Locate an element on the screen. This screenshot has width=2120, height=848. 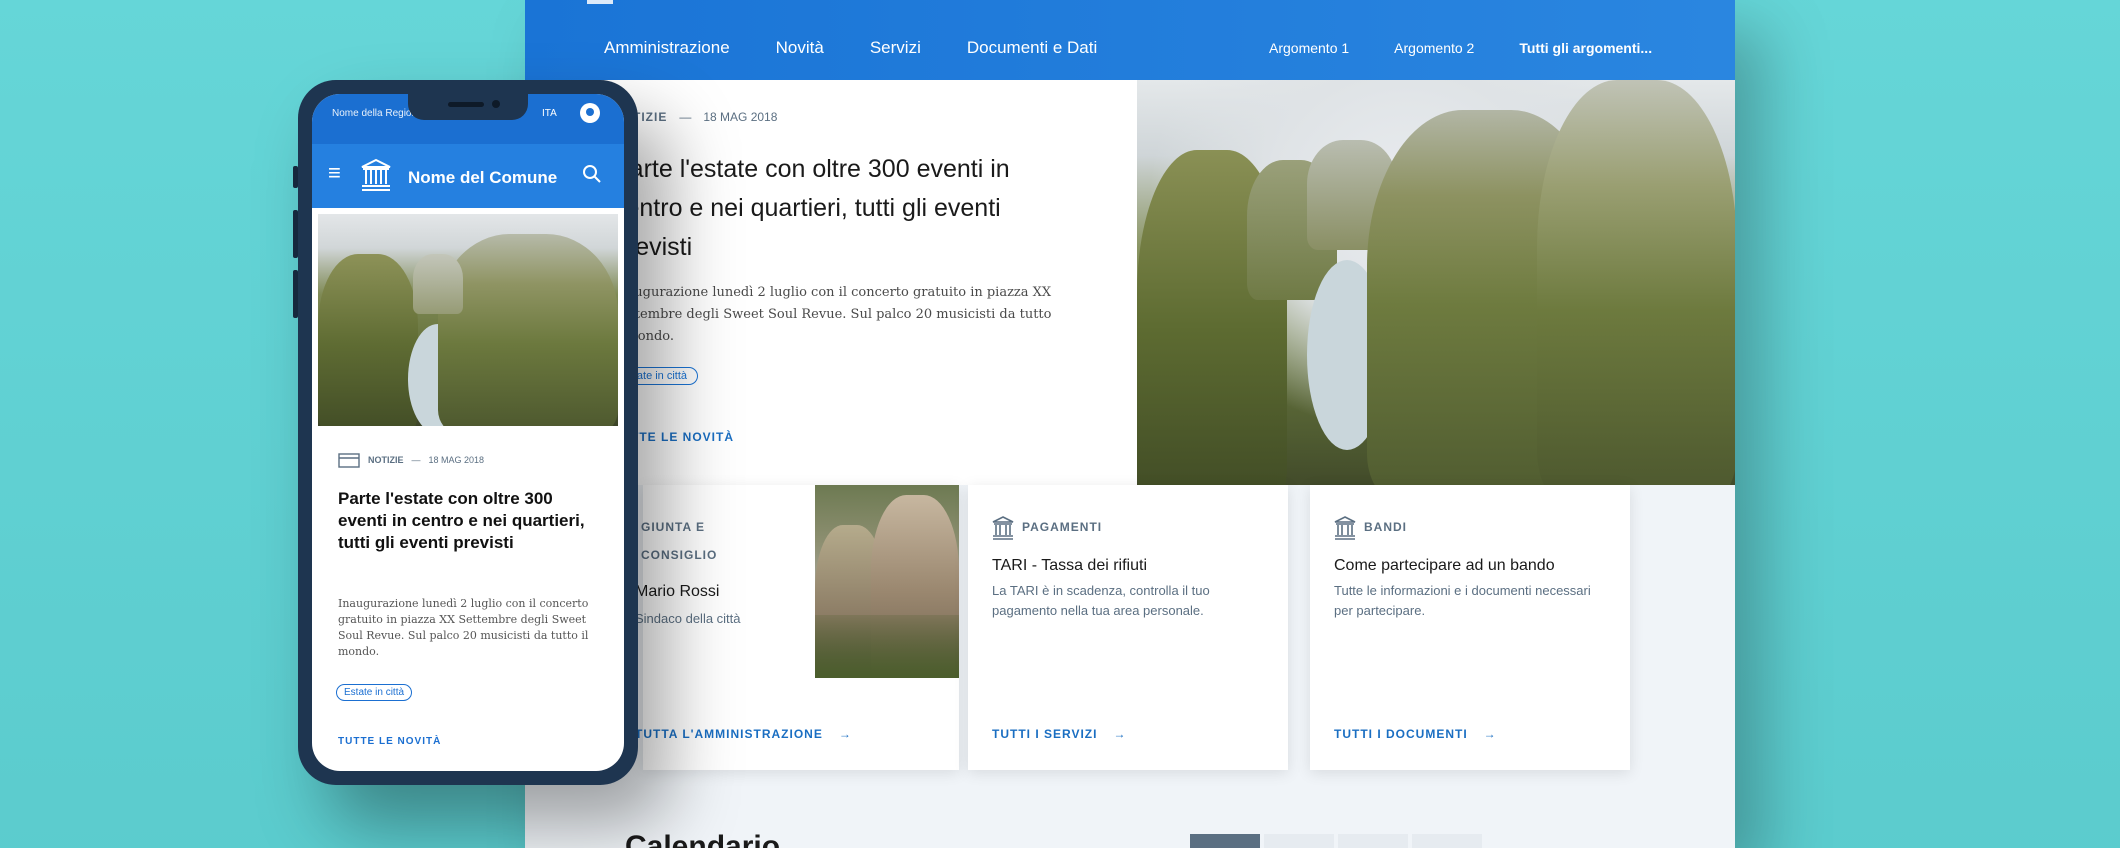
hero-date: 18 MAG 2018 is located at coordinates (740, 117).